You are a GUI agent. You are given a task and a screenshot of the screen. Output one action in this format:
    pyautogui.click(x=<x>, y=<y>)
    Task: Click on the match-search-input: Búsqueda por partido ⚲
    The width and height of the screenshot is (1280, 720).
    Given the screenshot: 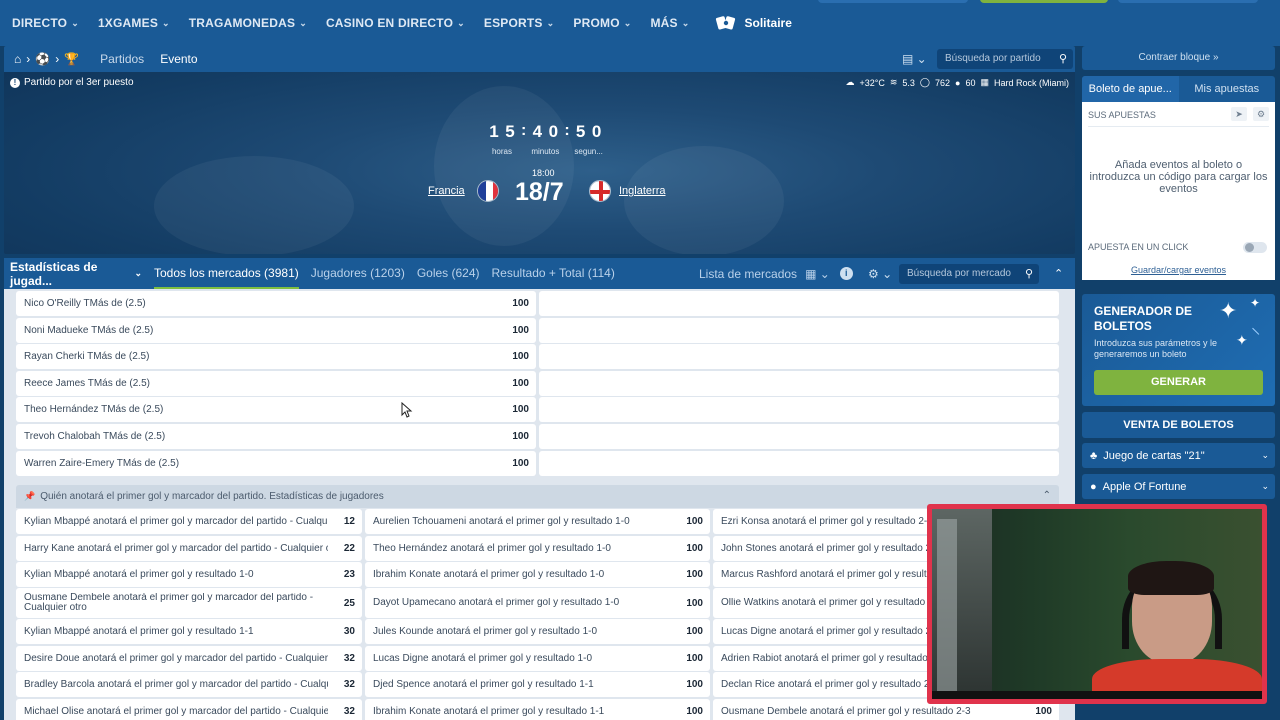 What is the action you would take?
    pyautogui.click(x=1005, y=59)
    